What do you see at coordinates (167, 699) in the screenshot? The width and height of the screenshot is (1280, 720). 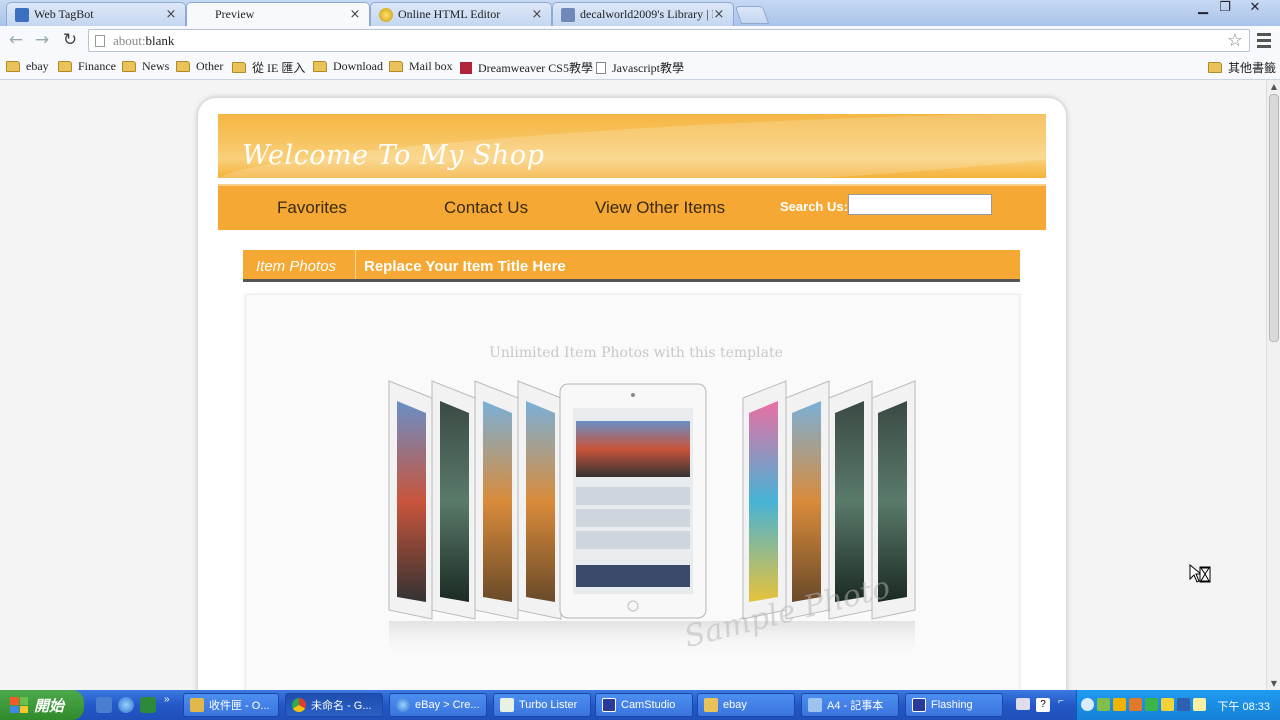 I see `quicklaunch-more-icon: »` at bounding box center [167, 699].